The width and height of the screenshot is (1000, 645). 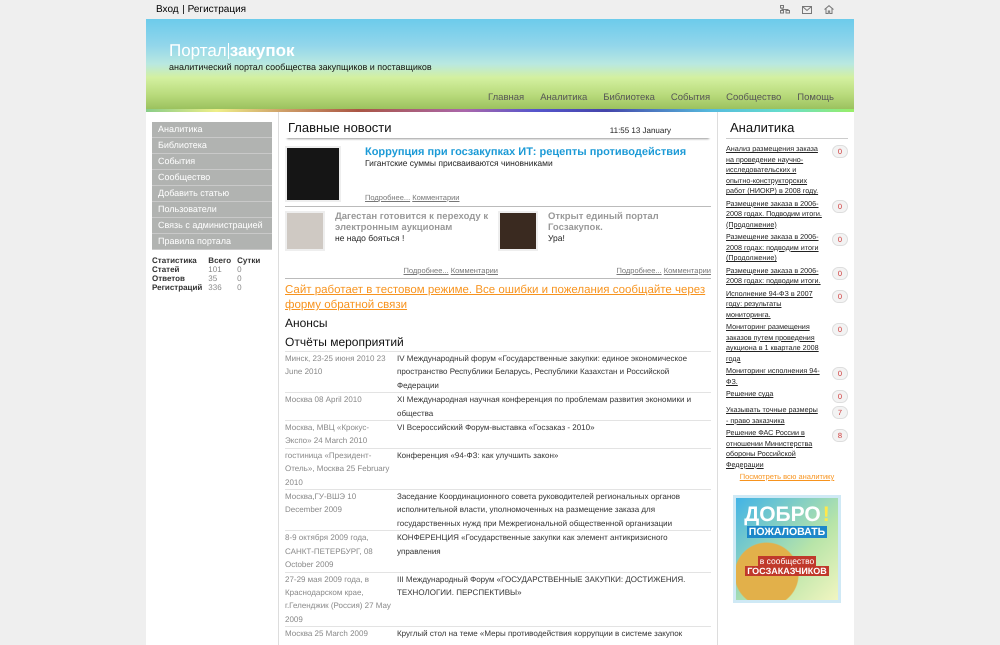 What do you see at coordinates (787, 561) in the screenshot?
I see `banner-text: в сообщество` at bounding box center [787, 561].